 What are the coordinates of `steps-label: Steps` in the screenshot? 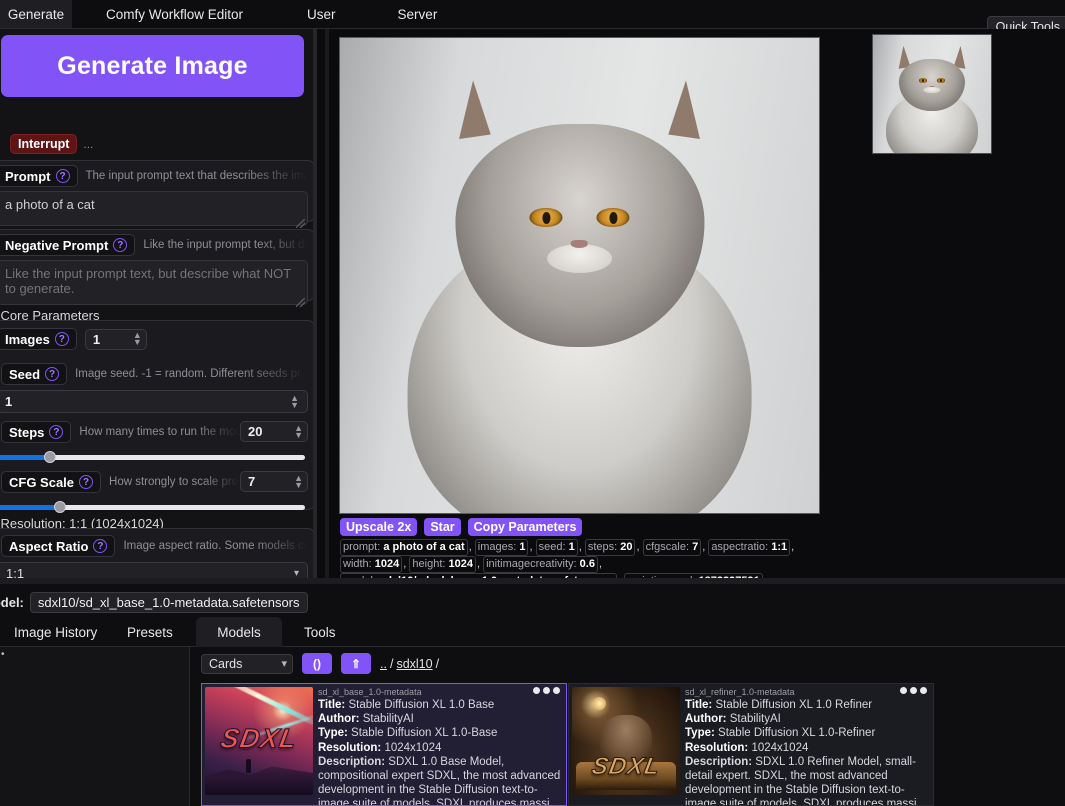 It's located at (27, 432).